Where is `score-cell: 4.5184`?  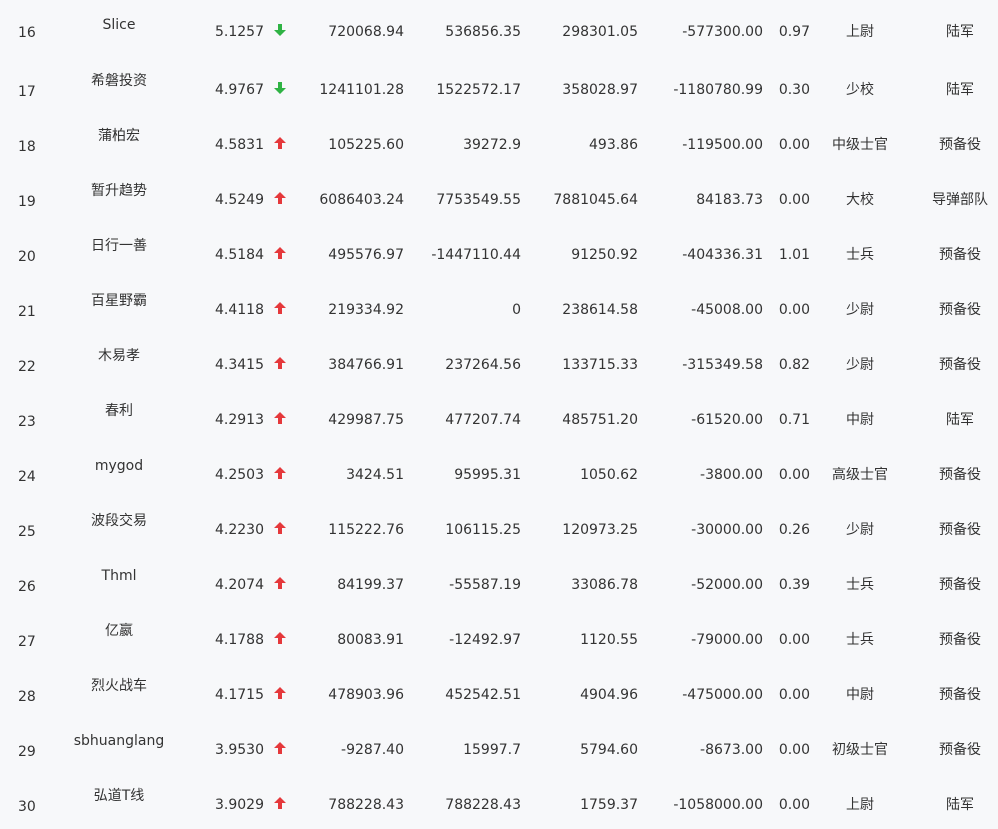 score-cell: 4.5184 is located at coordinates (239, 255).